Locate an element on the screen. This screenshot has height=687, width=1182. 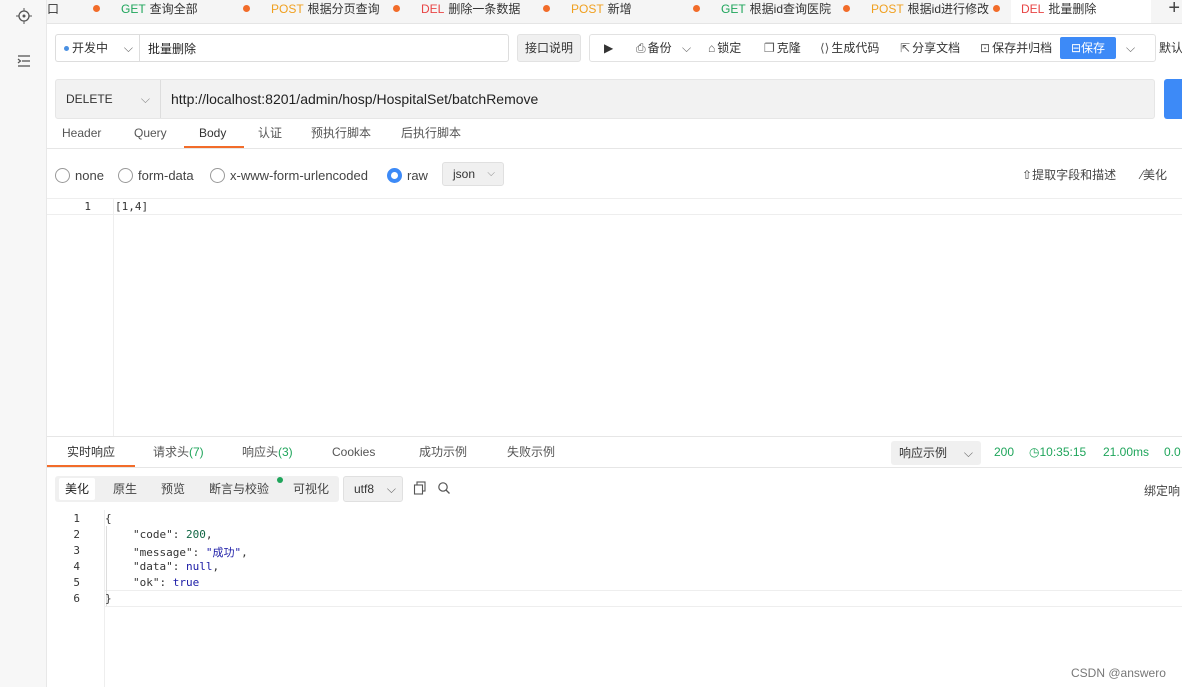
left-rail is located at coordinates (23, 343).